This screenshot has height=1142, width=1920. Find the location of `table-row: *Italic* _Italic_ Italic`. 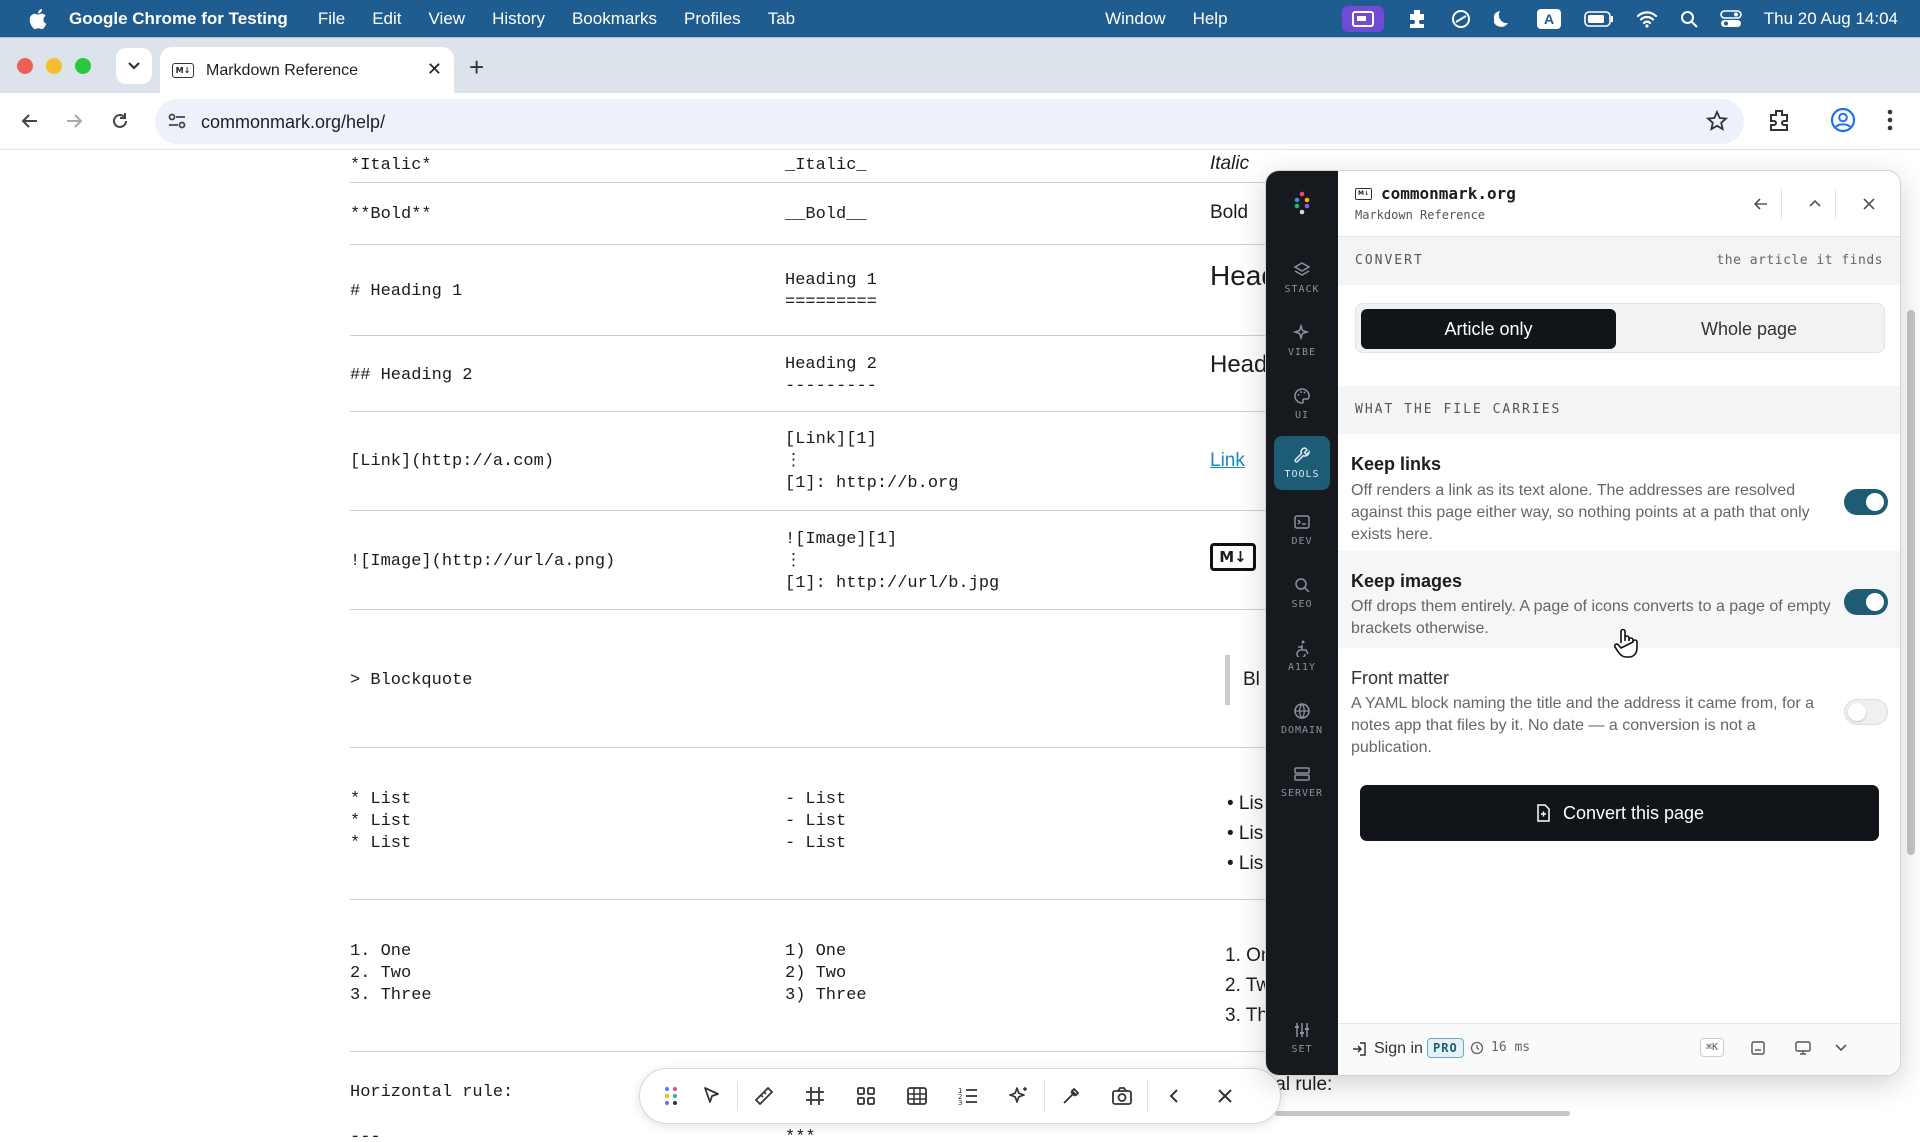

table-row: *Italic* _Italic_ Italic is located at coordinates (850, 167).